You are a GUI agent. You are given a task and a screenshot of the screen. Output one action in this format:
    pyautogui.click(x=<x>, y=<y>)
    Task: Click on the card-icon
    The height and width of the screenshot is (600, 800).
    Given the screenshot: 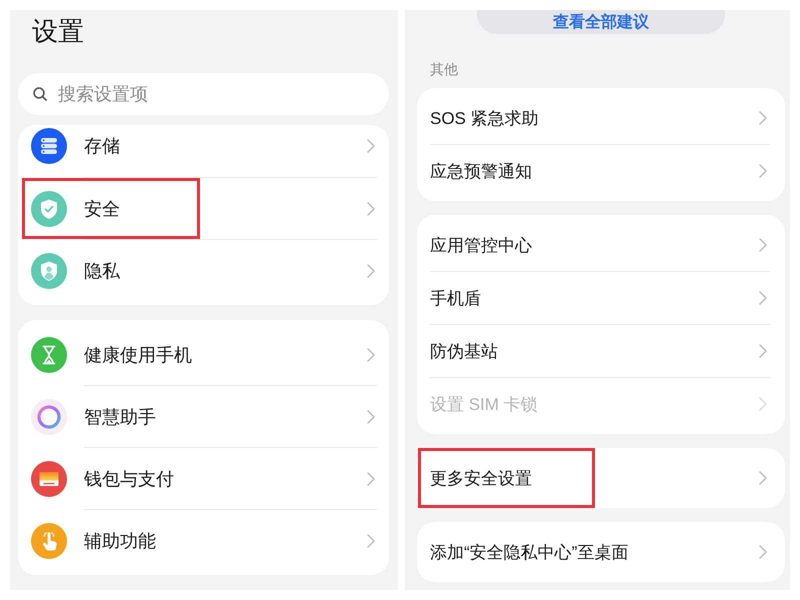 What is the action you would take?
    pyautogui.click(x=49, y=478)
    